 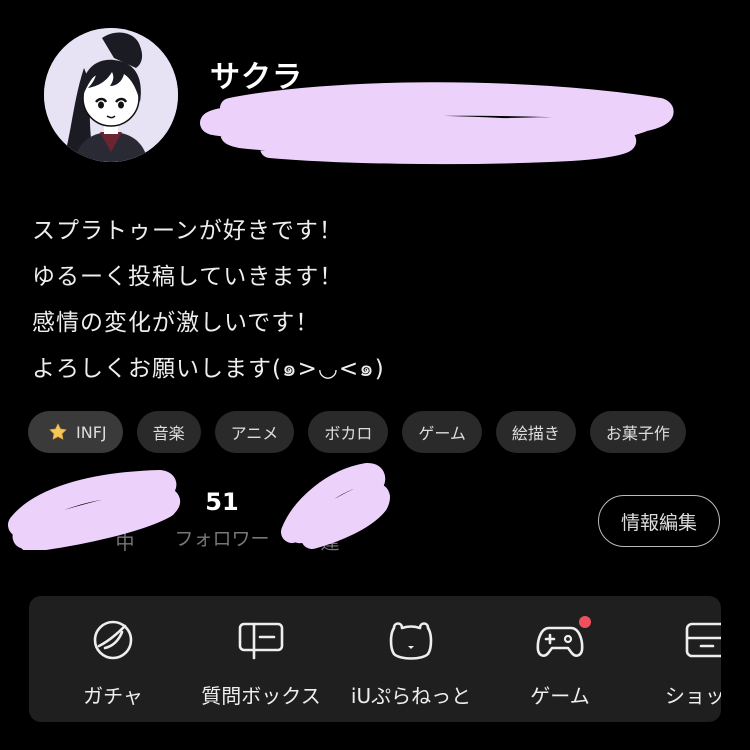 I want to click on menu-item-label: iUぷらねっと, so click(x=411, y=696).